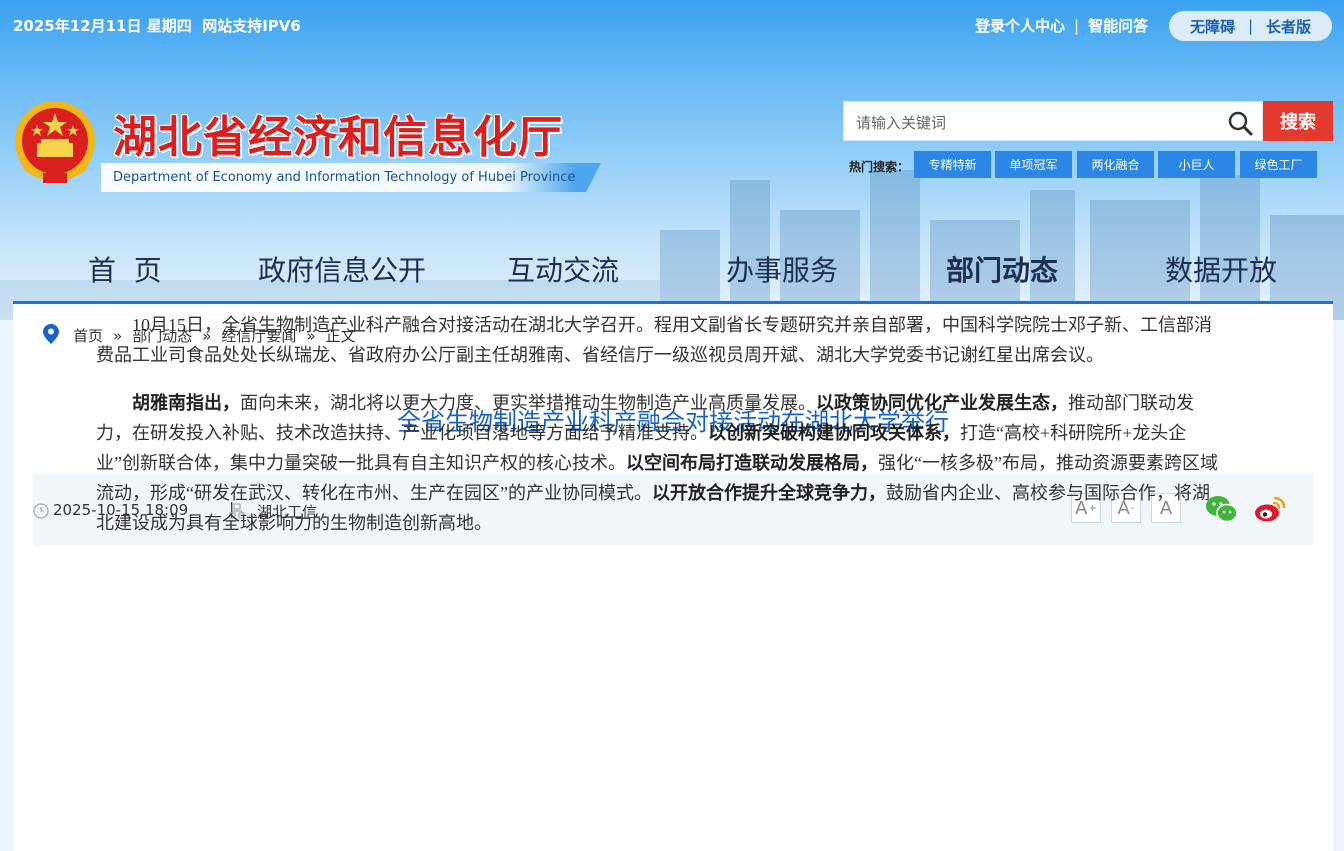  What do you see at coordinates (1020, 25) in the screenshot?
I see `login-link: 登录个人中心` at bounding box center [1020, 25].